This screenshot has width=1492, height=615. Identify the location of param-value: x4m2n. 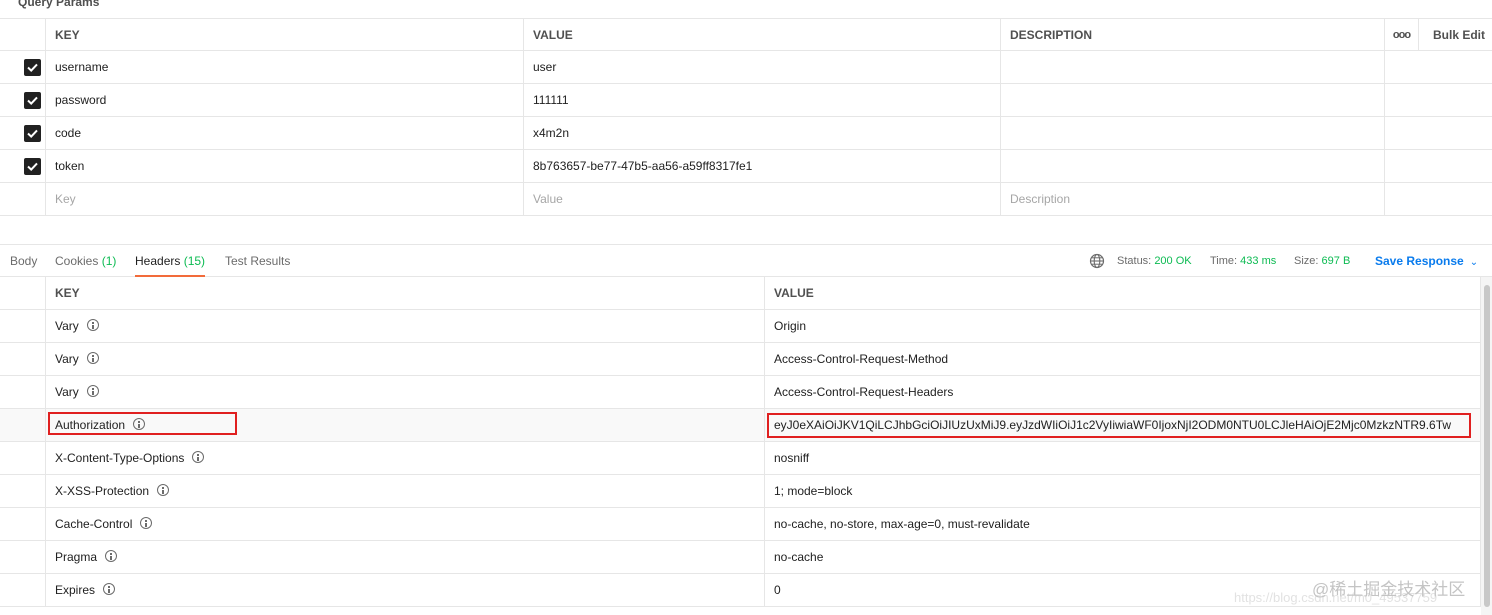
(762, 133).